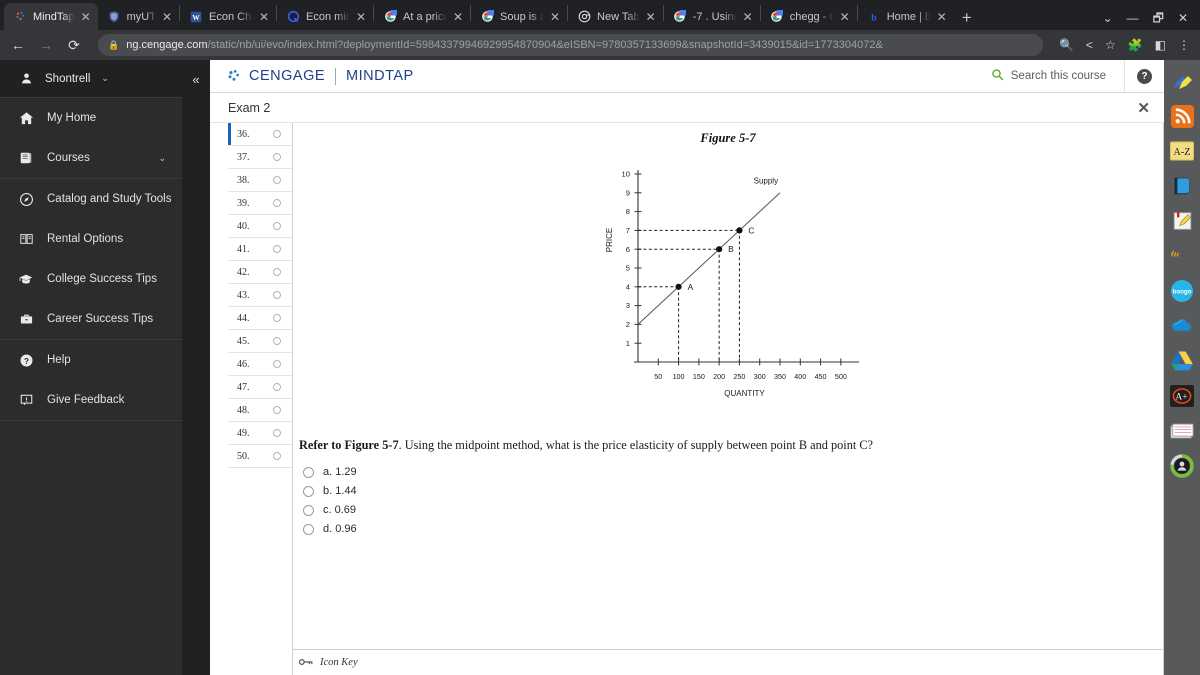 This screenshot has height=675, width=1200. I want to click on sidebar-user-menu: Shontrell ⌄, so click(91, 79).